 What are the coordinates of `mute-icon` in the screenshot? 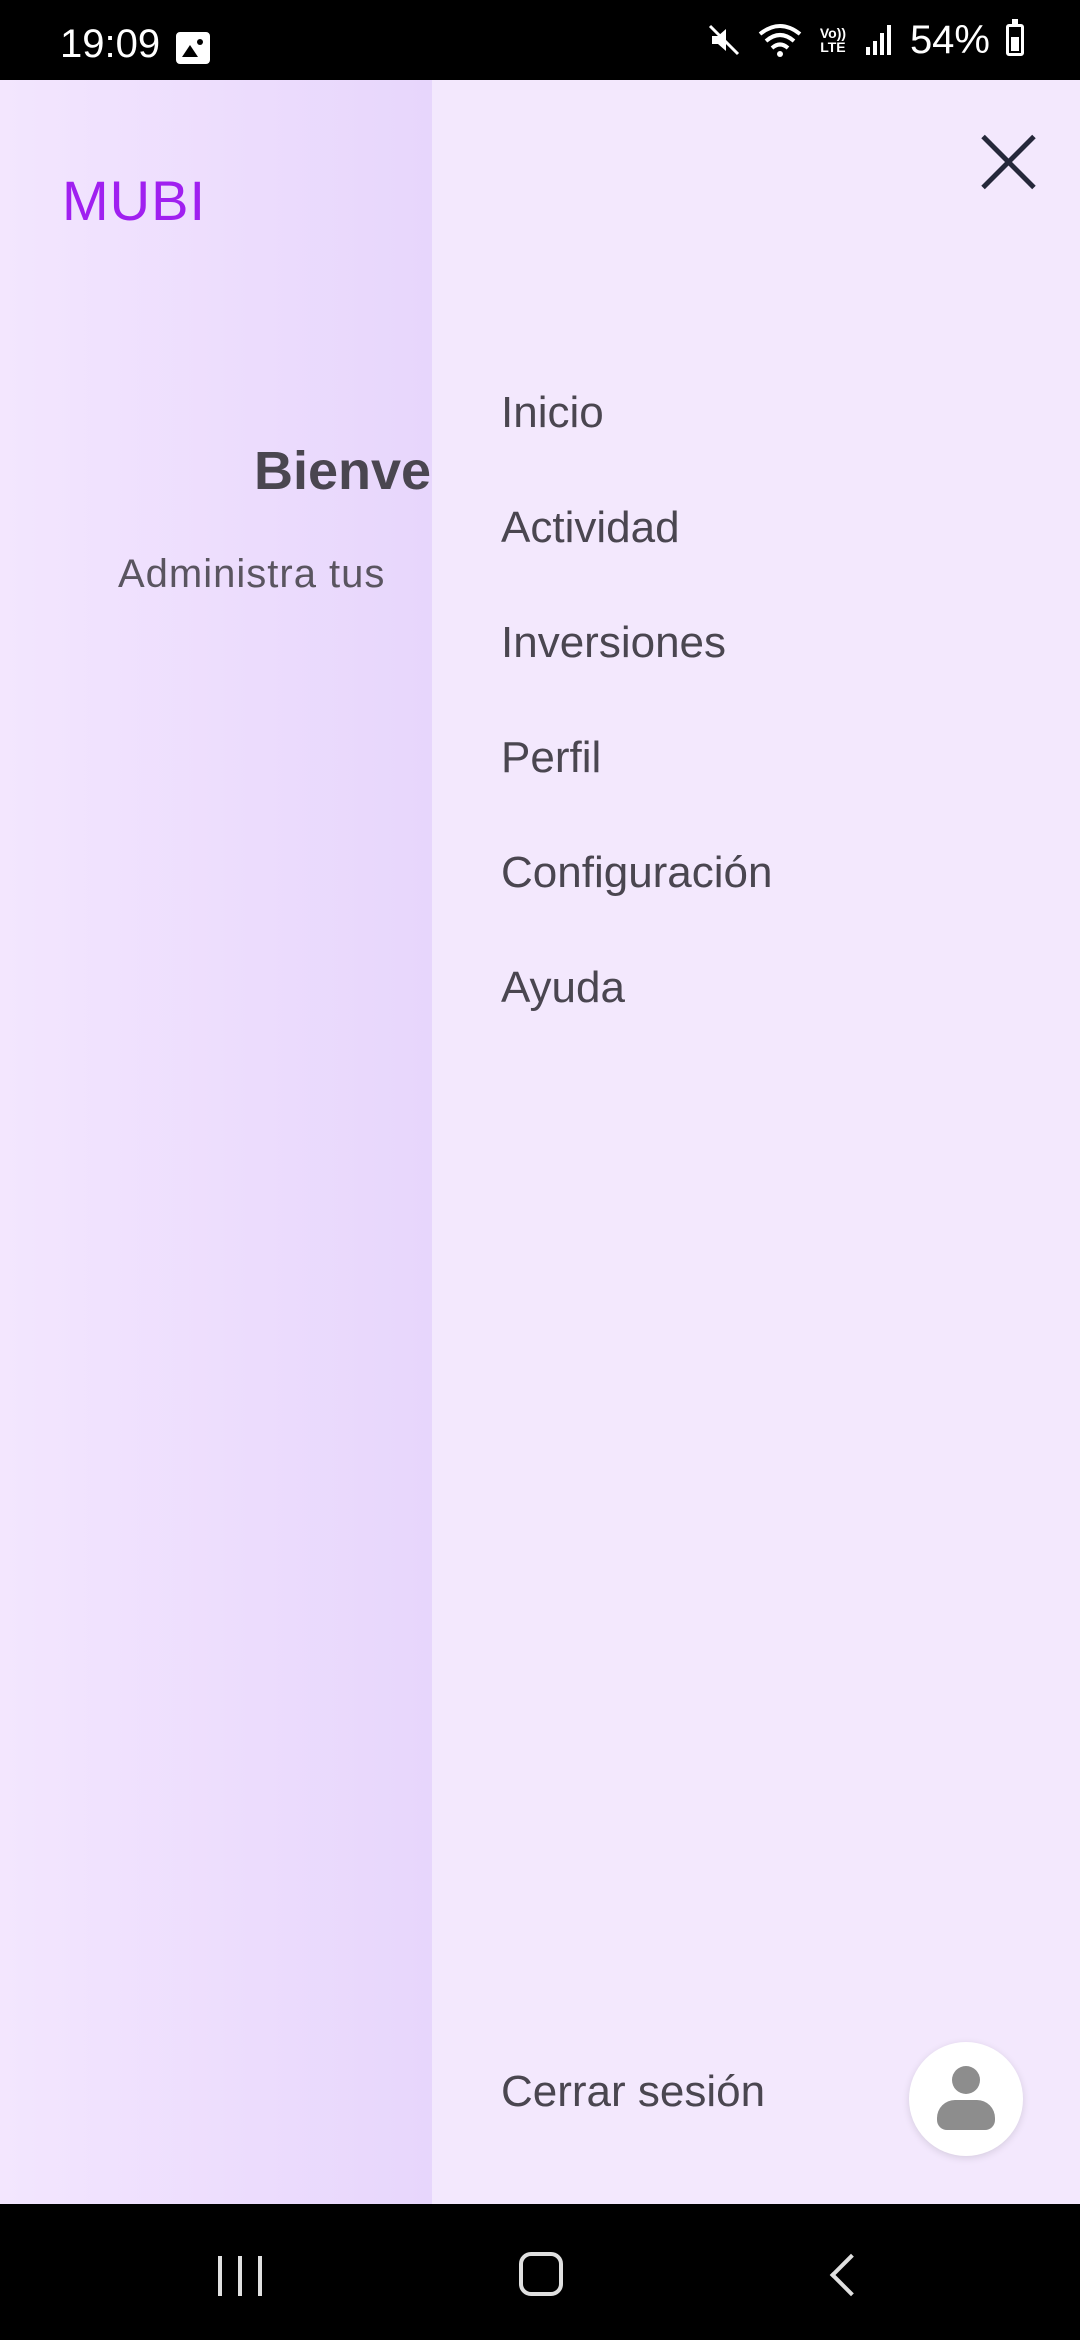 It's located at (723, 40).